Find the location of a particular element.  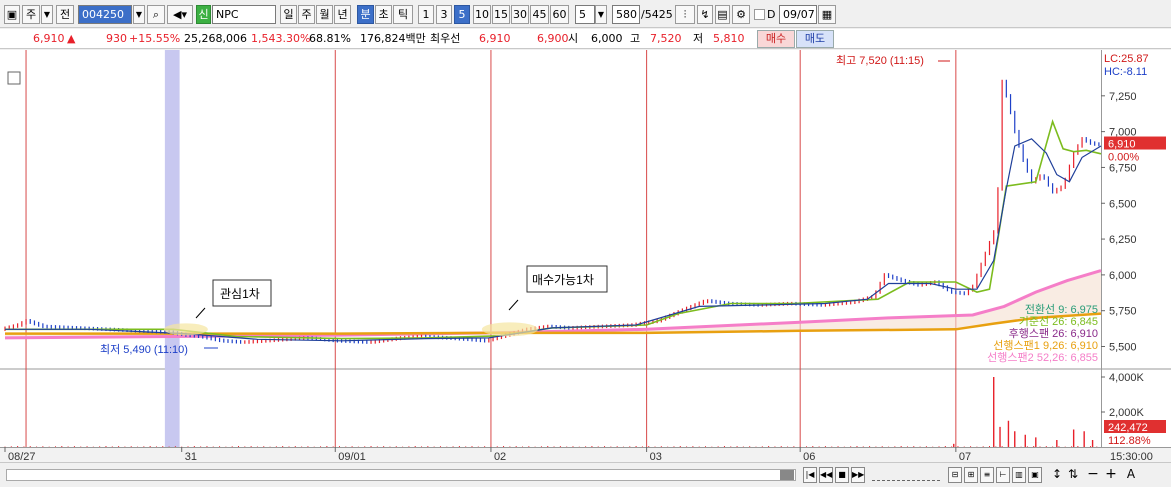

bid-price: 6,900 is located at coordinates (553, 38).